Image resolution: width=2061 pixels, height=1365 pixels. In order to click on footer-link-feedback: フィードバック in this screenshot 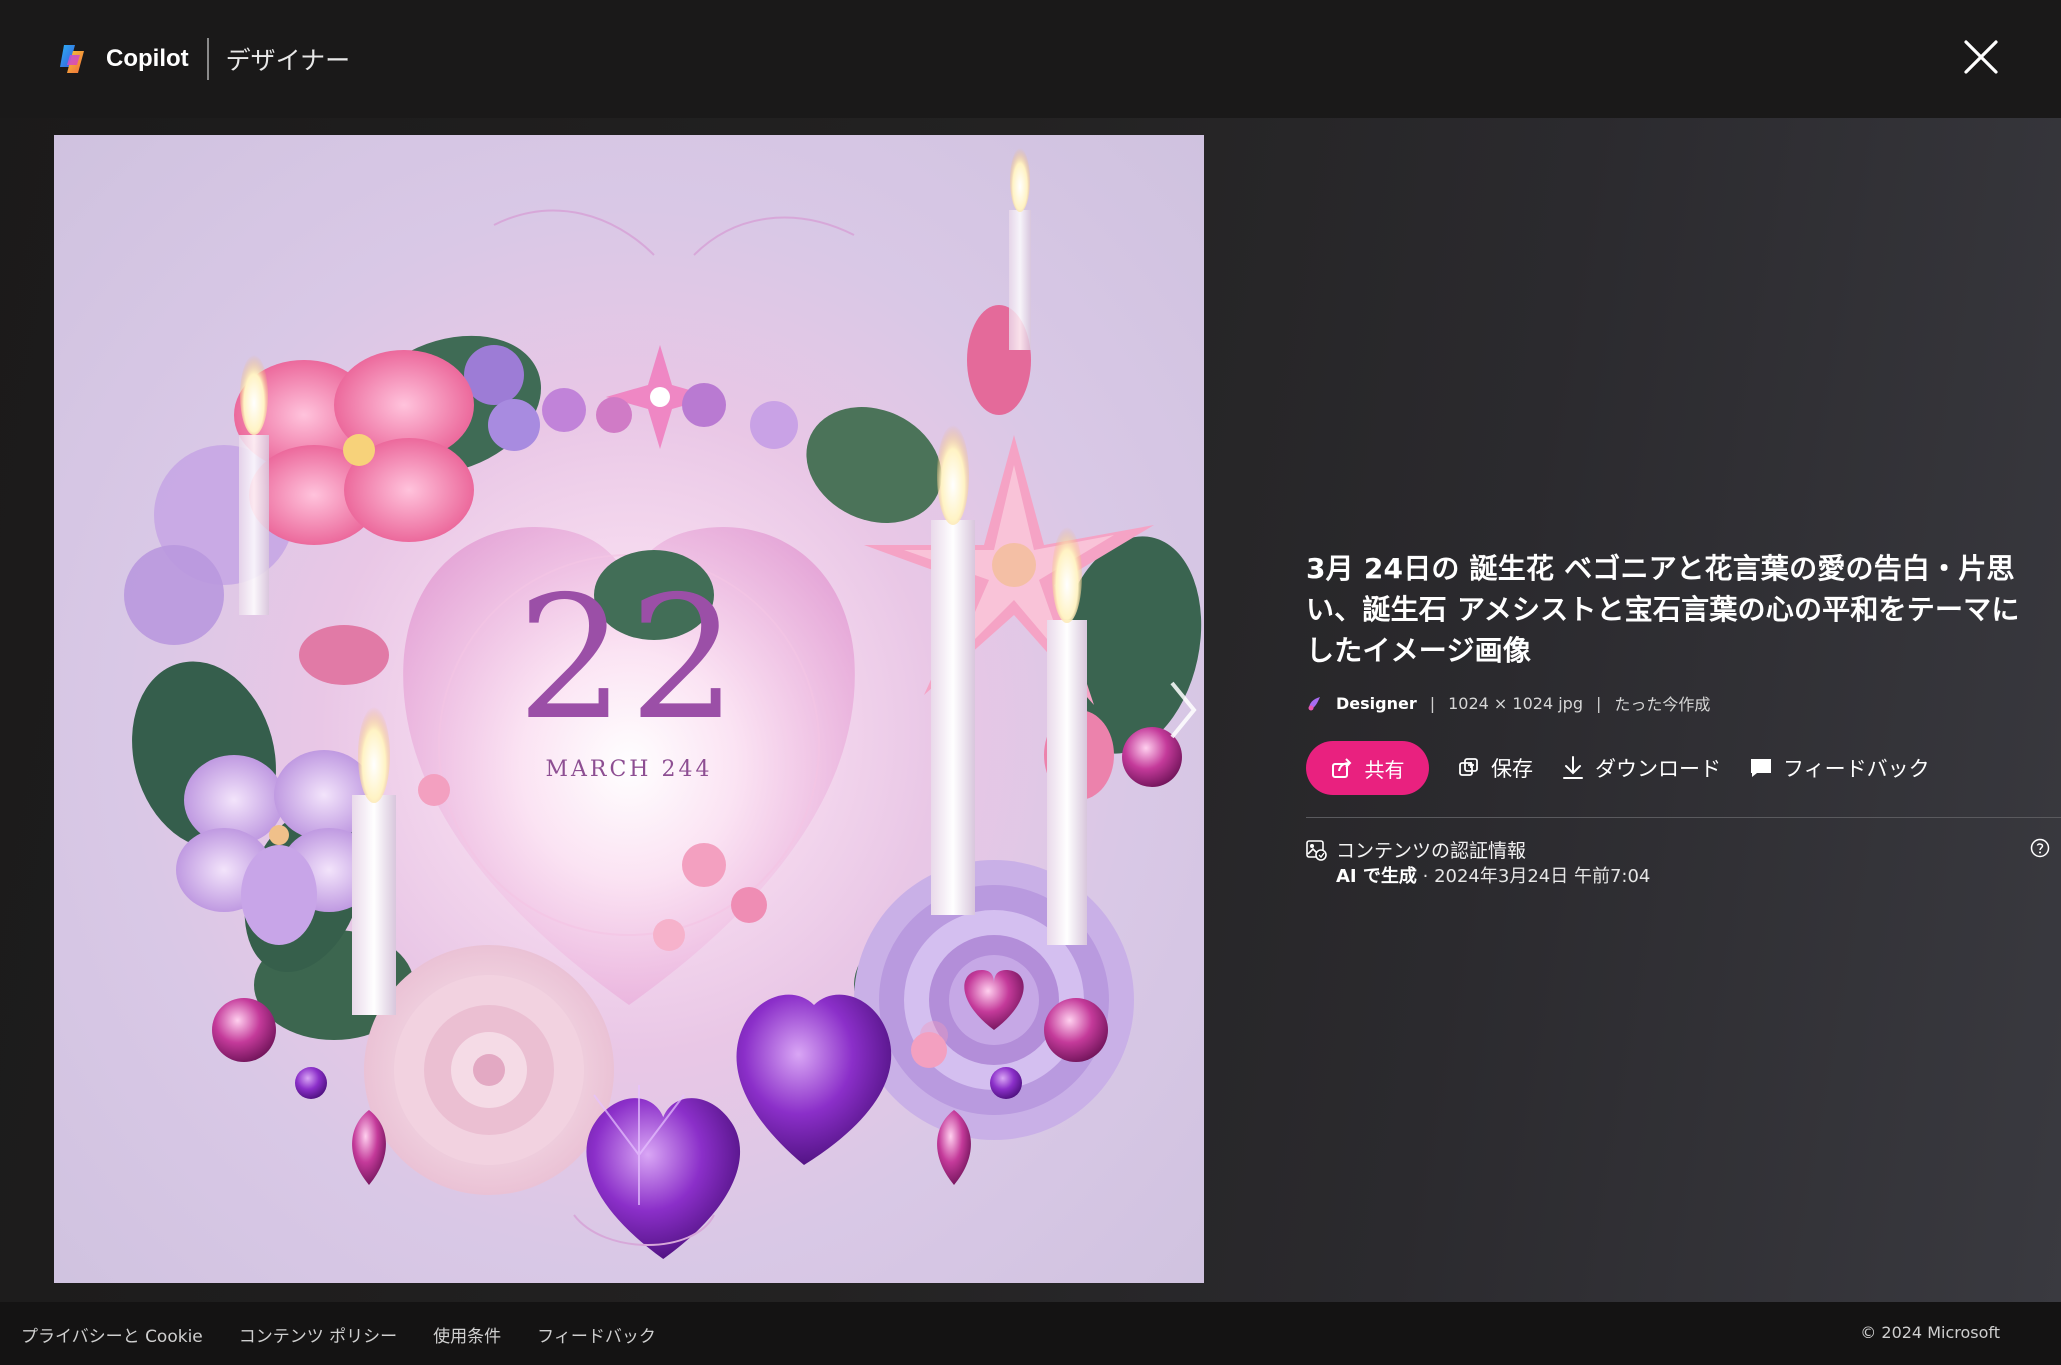, I will do `click(596, 1334)`.